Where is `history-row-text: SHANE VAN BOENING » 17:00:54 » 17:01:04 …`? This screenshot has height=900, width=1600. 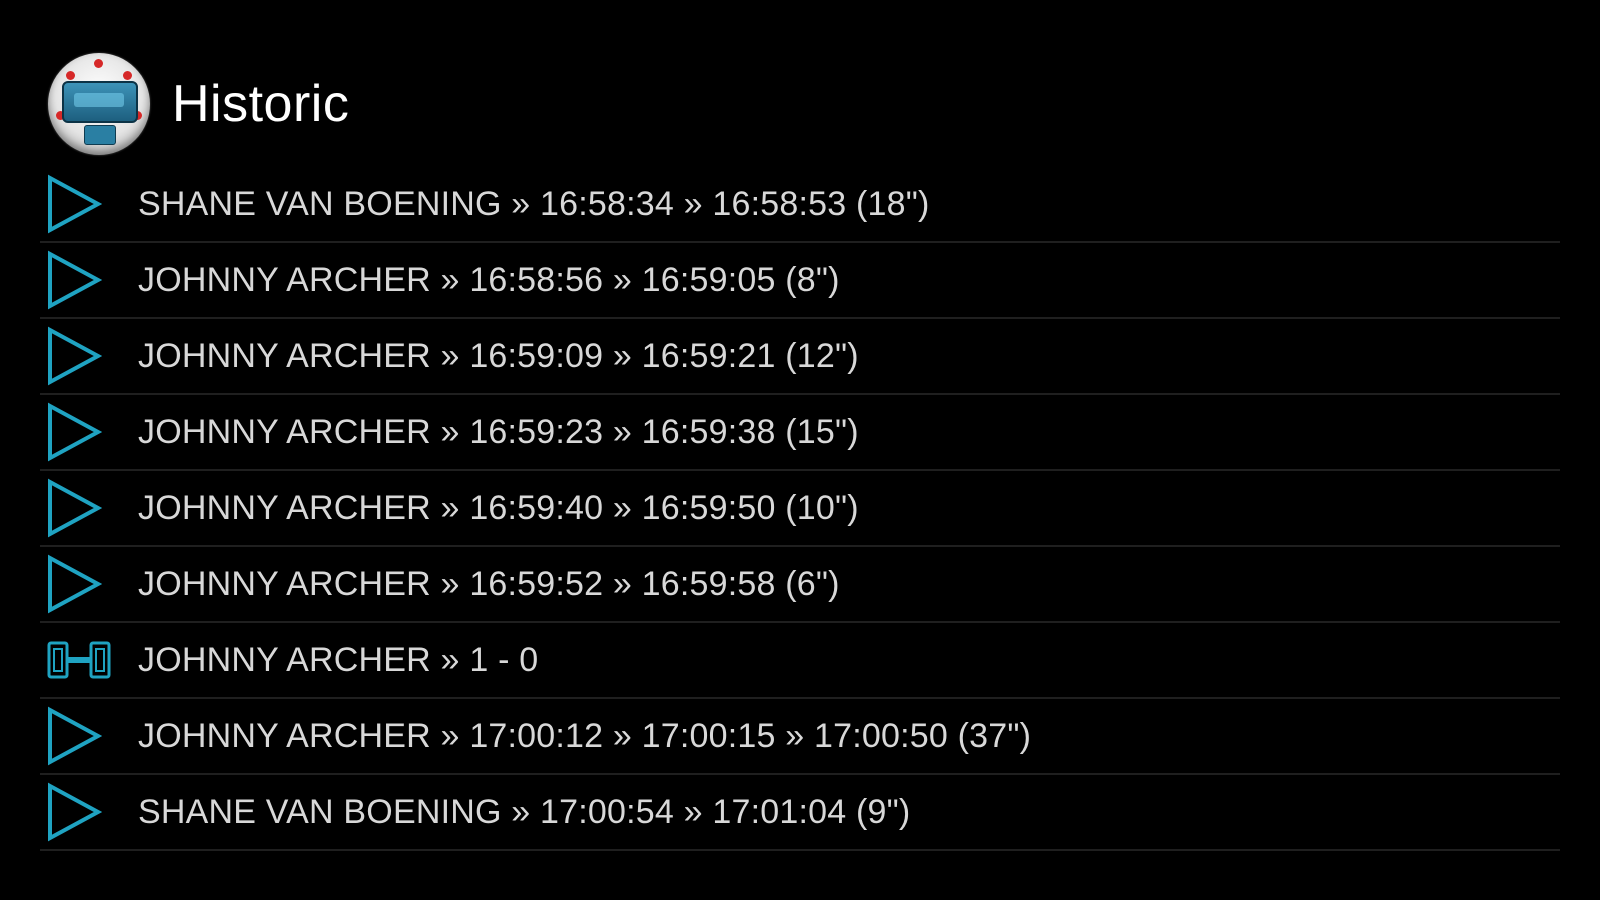
history-row-text: SHANE VAN BOENING » 17:00:54 » 17:01:04 … is located at coordinates (524, 811).